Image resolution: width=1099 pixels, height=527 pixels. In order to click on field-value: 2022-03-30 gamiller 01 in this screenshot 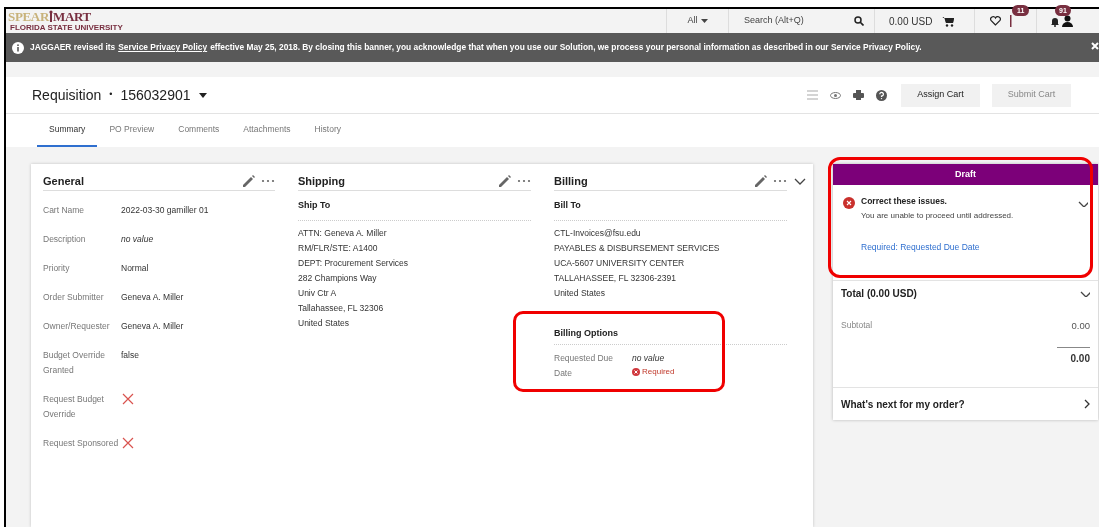, I will do `click(165, 210)`.